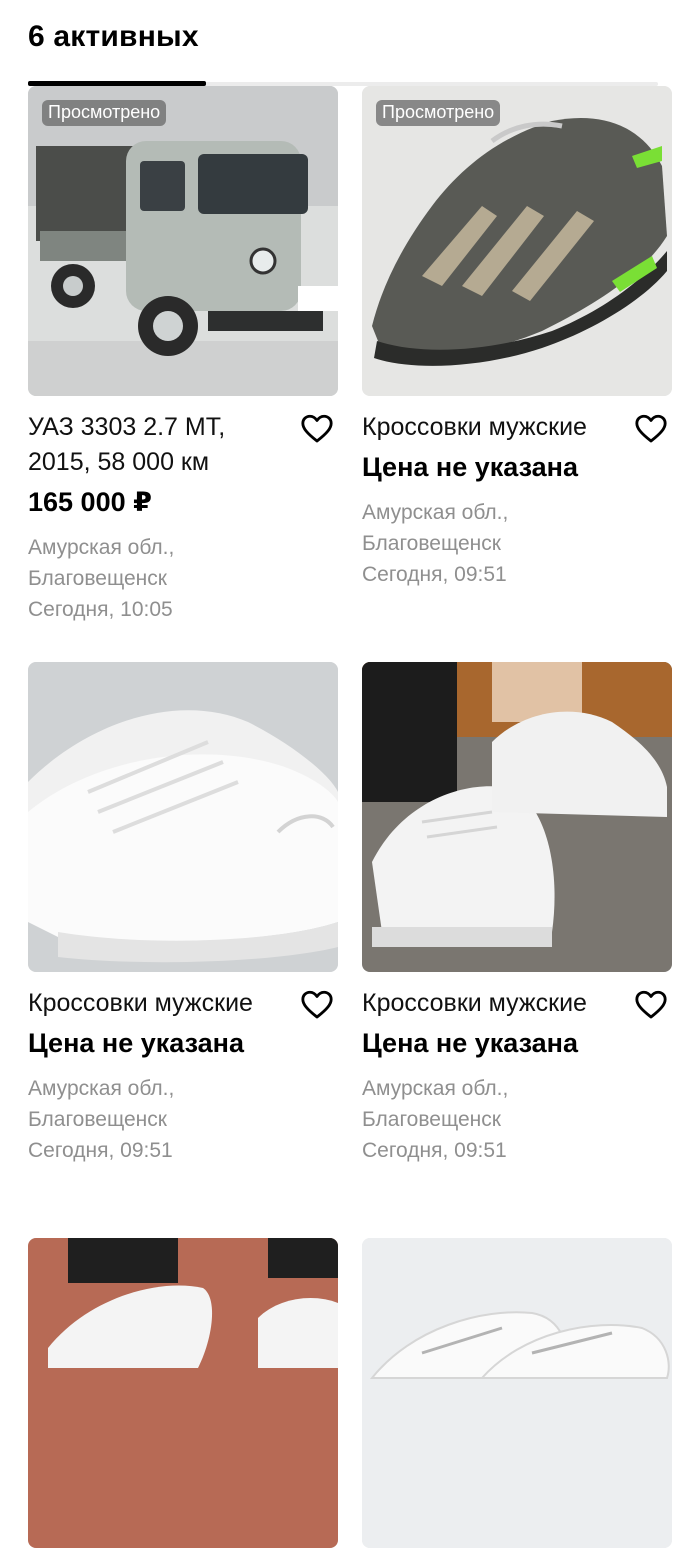 The width and height of the screenshot is (700, 1548). I want to click on white-sneakers-worn-image, so click(517, 817).